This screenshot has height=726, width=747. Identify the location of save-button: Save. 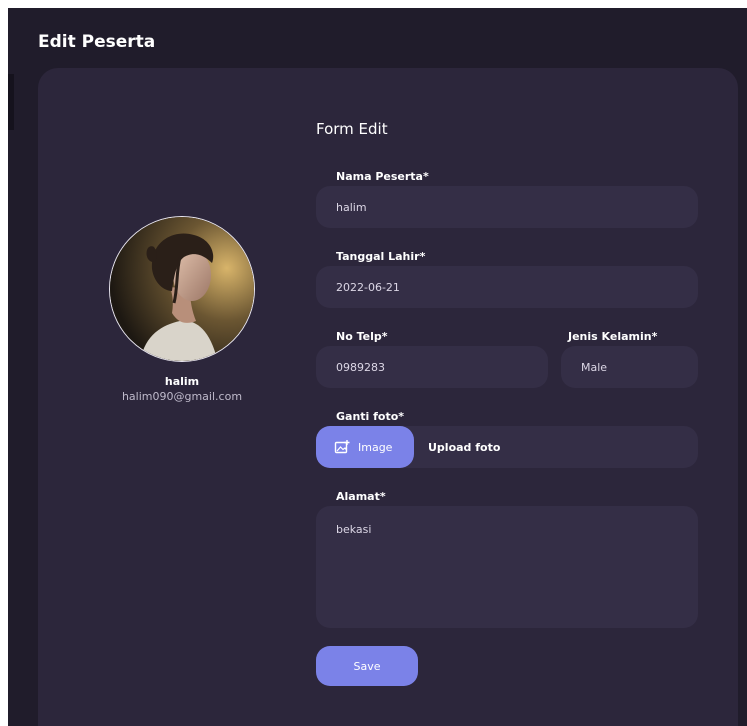
(367, 666).